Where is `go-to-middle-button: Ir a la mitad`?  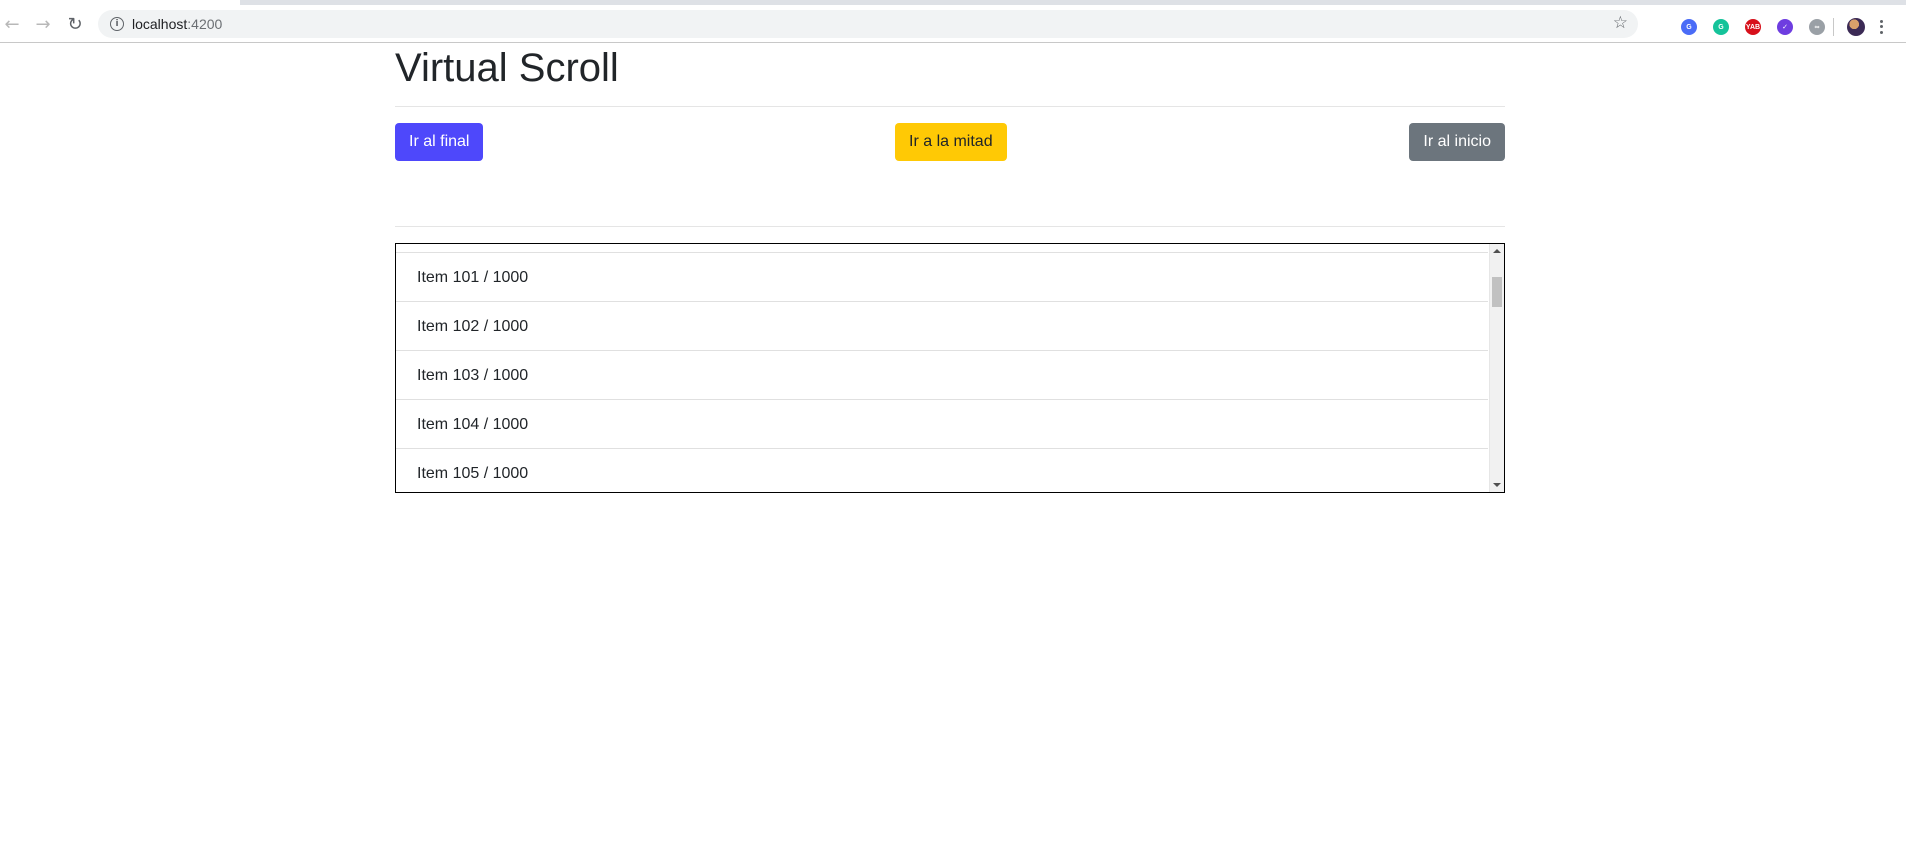 go-to-middle-button: Ir a la mitad is located at coordinates (951, 142).